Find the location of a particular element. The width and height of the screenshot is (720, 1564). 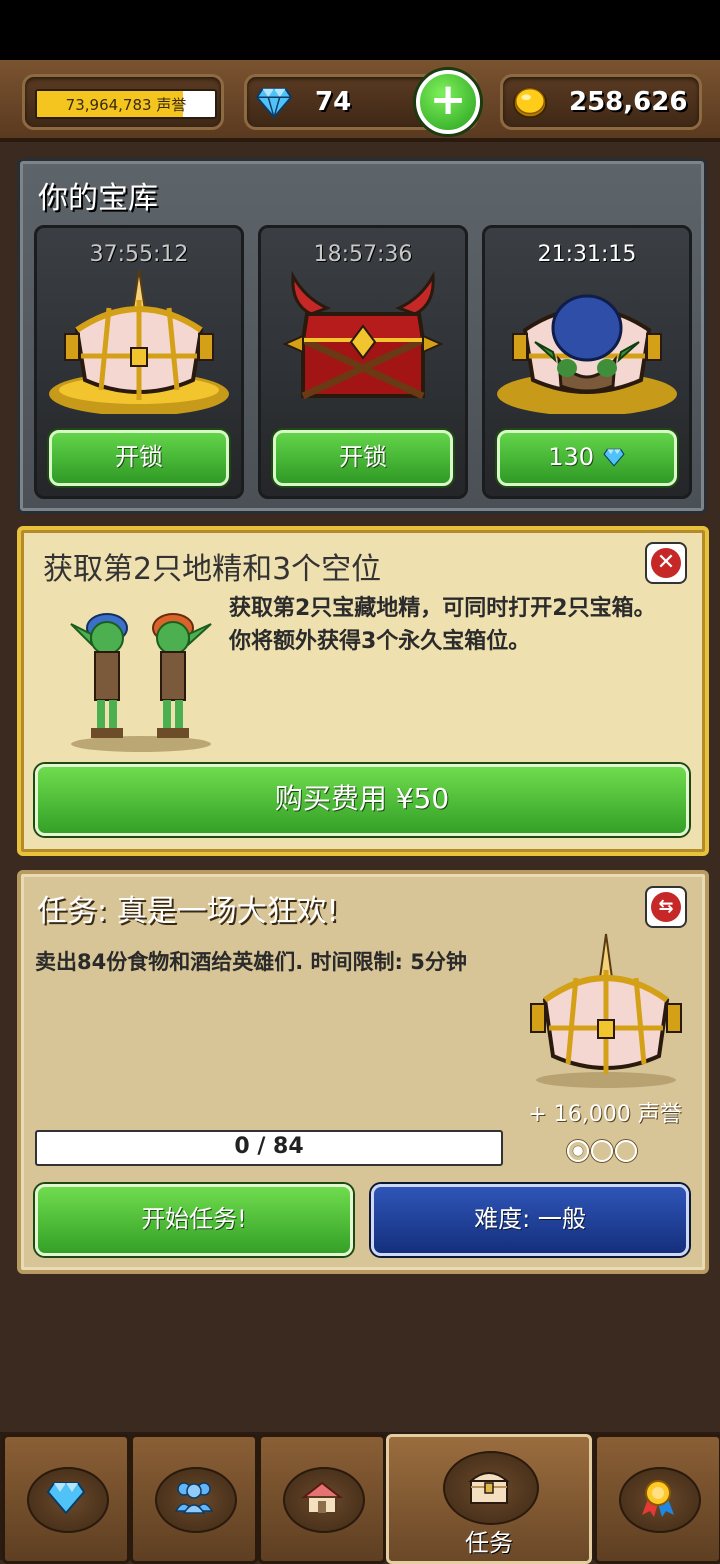

reputation-box: 73,964,783 声誉 is located at coordinates (123, 102).